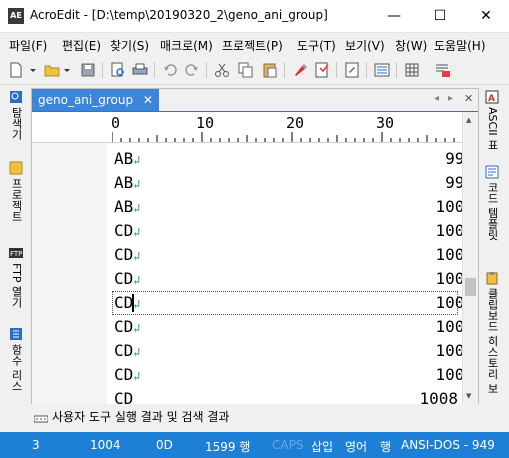 The image size is (509, 458). What do you see at coordinates (460, 45) in the screenshot?
I see `menu-help: 도움말(H)` at bounding box center [460, 45].